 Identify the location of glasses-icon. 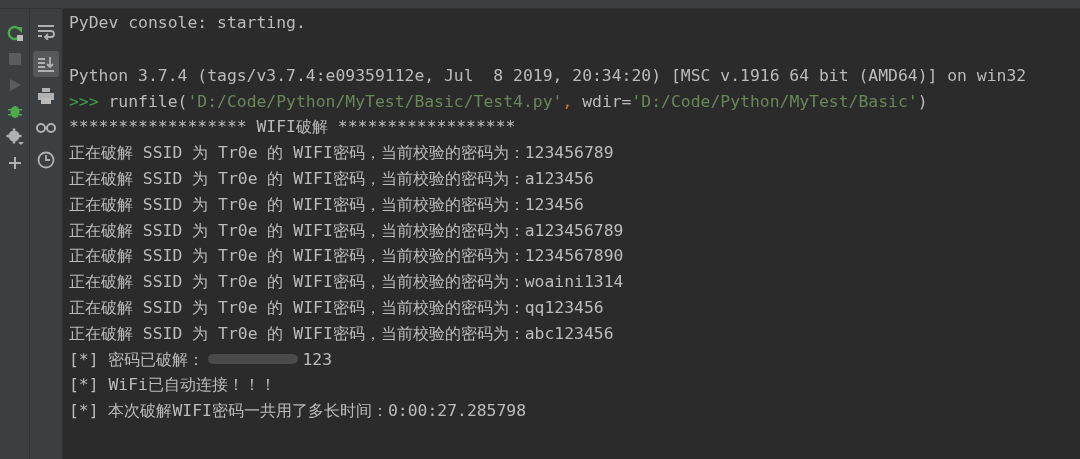
(46, 128).